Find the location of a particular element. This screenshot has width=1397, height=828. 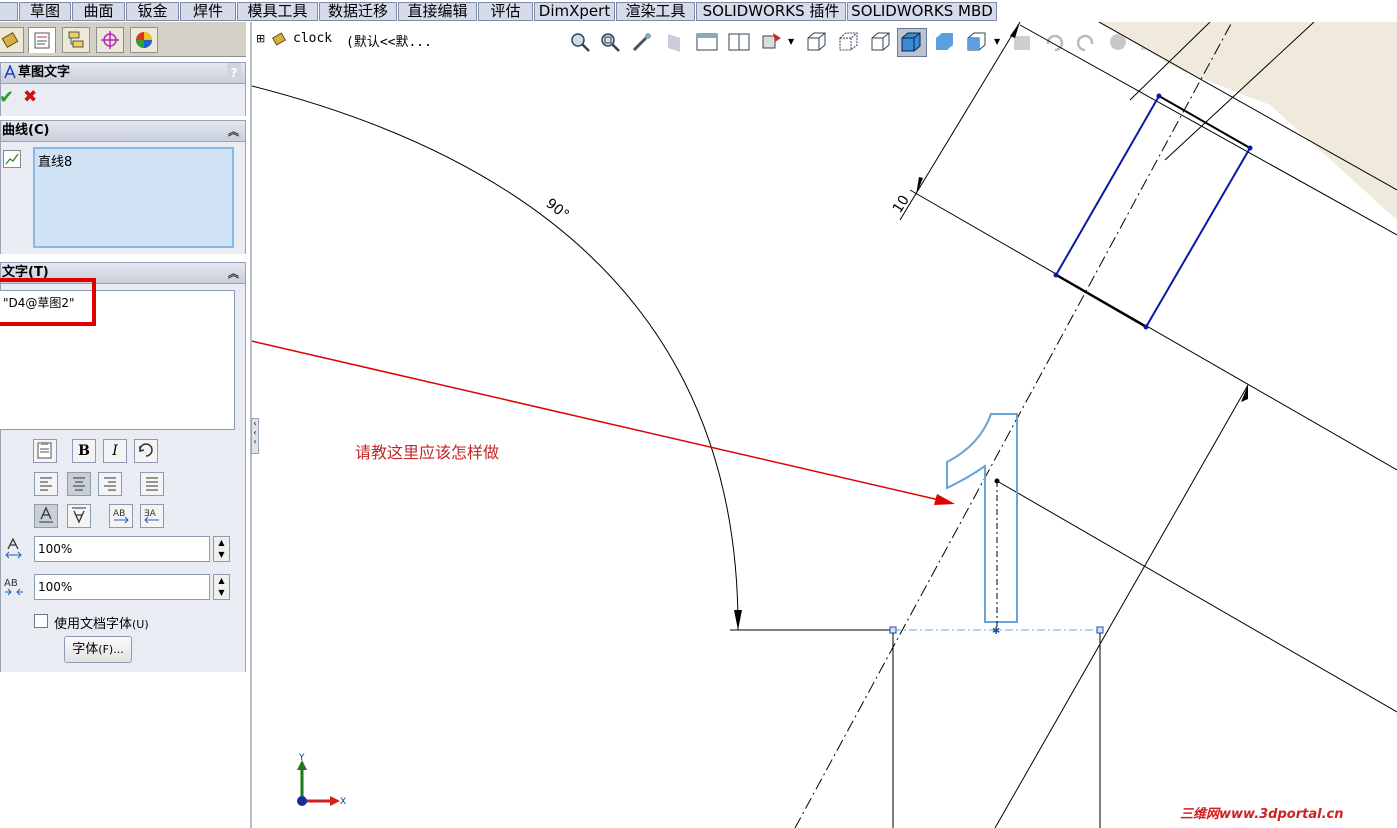

align-center-button is located at coordinates (79, 484).